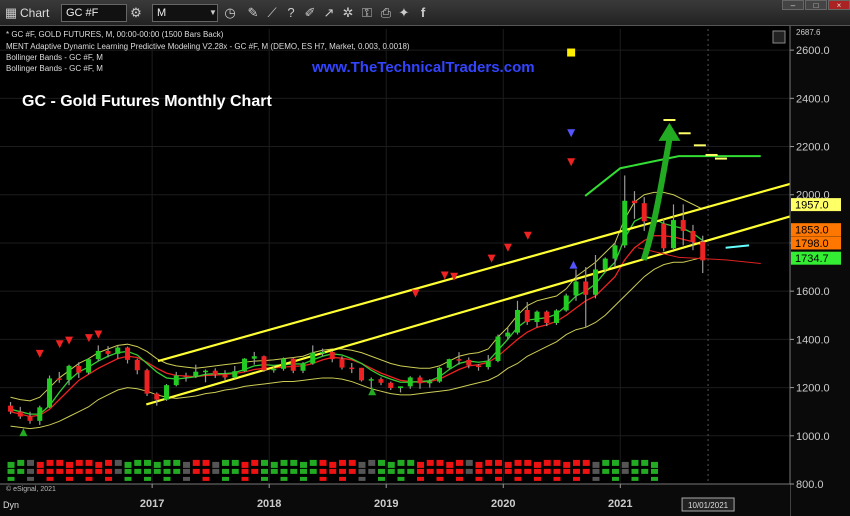 The image size is (850, 516). I want to click on arrow-icon: ↗, so click(329, 13).